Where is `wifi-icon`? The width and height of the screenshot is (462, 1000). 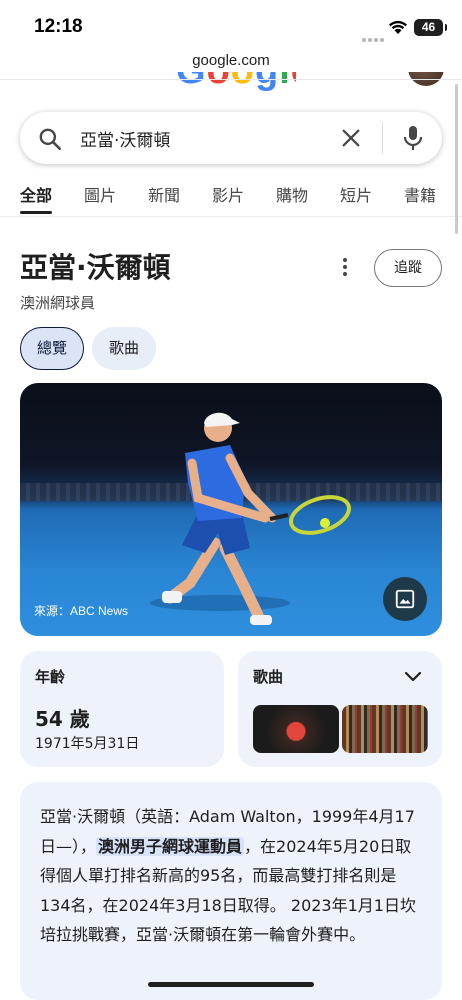 wifi-icon is located at coordinates (398, 27).